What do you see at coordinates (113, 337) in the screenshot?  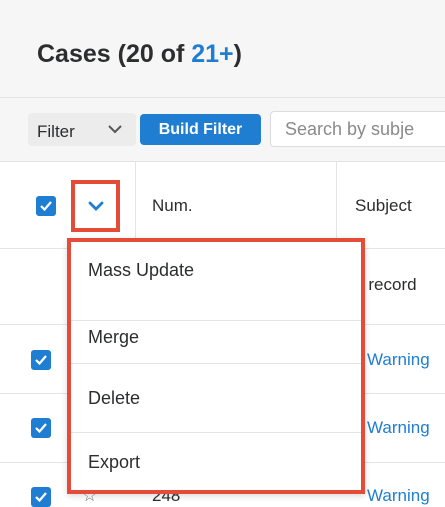 I see `menu-item-merge: Merge` at bounding box center [113, 337].